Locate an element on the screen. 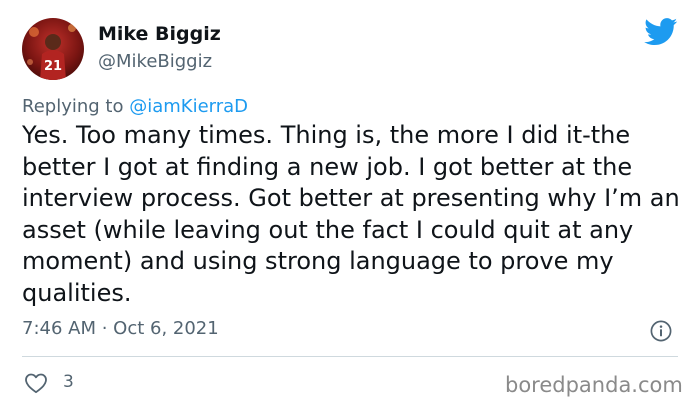 The width and height of the screenshot is (700, 410). avatar-jersey-number: 21 is located at coordinates (53, 66).